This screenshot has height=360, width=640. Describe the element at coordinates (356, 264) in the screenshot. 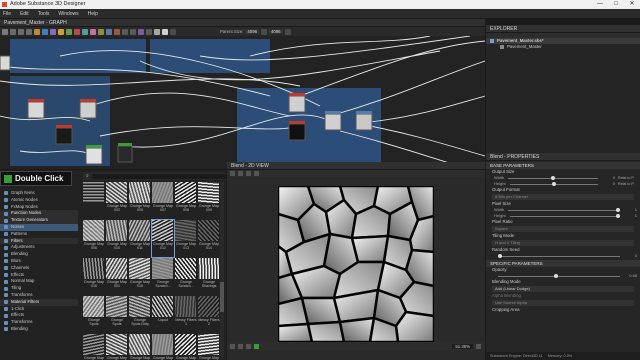

I see `2d-view-canvas` at that location.